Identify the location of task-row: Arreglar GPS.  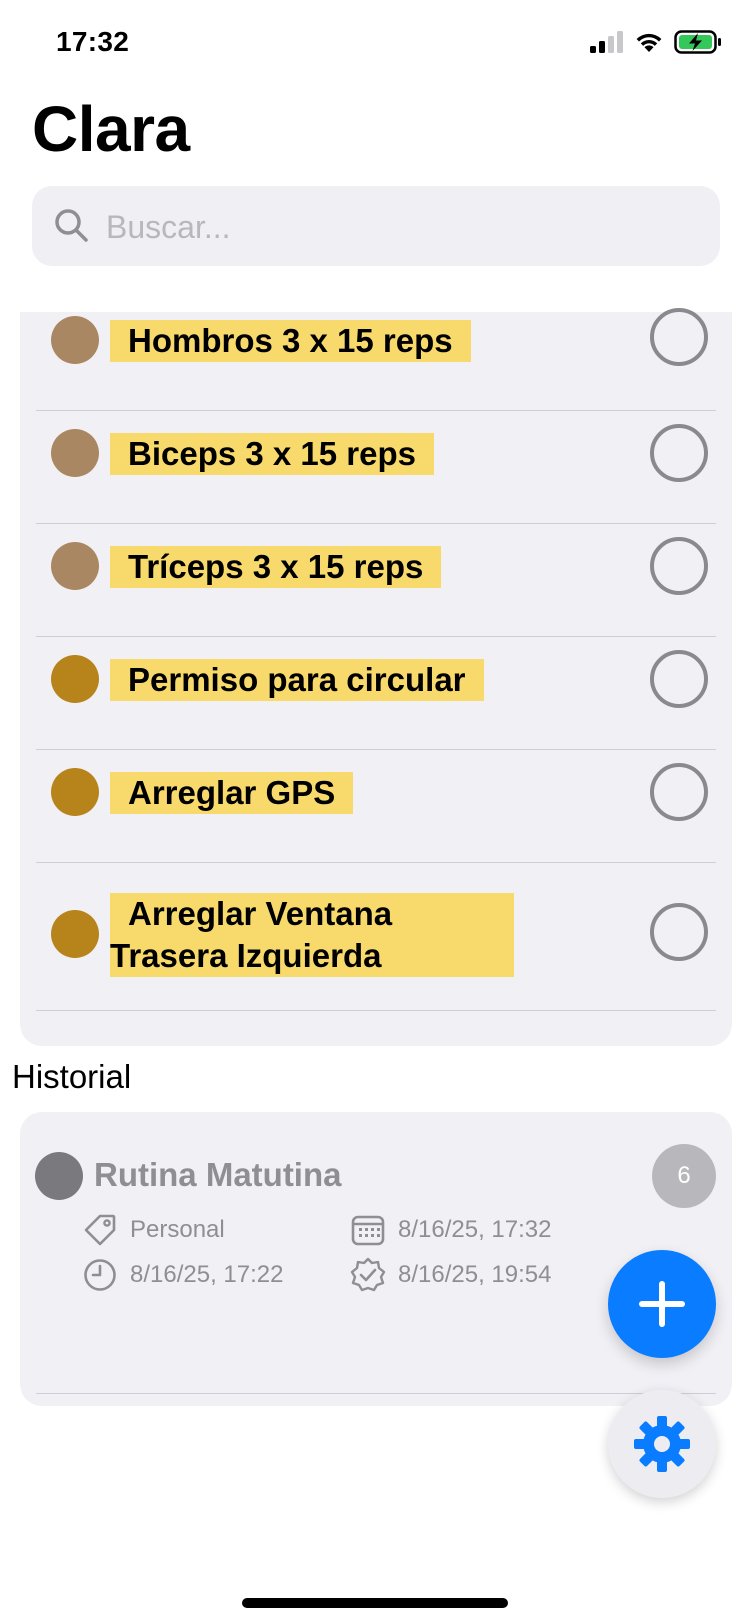
(376, 806).